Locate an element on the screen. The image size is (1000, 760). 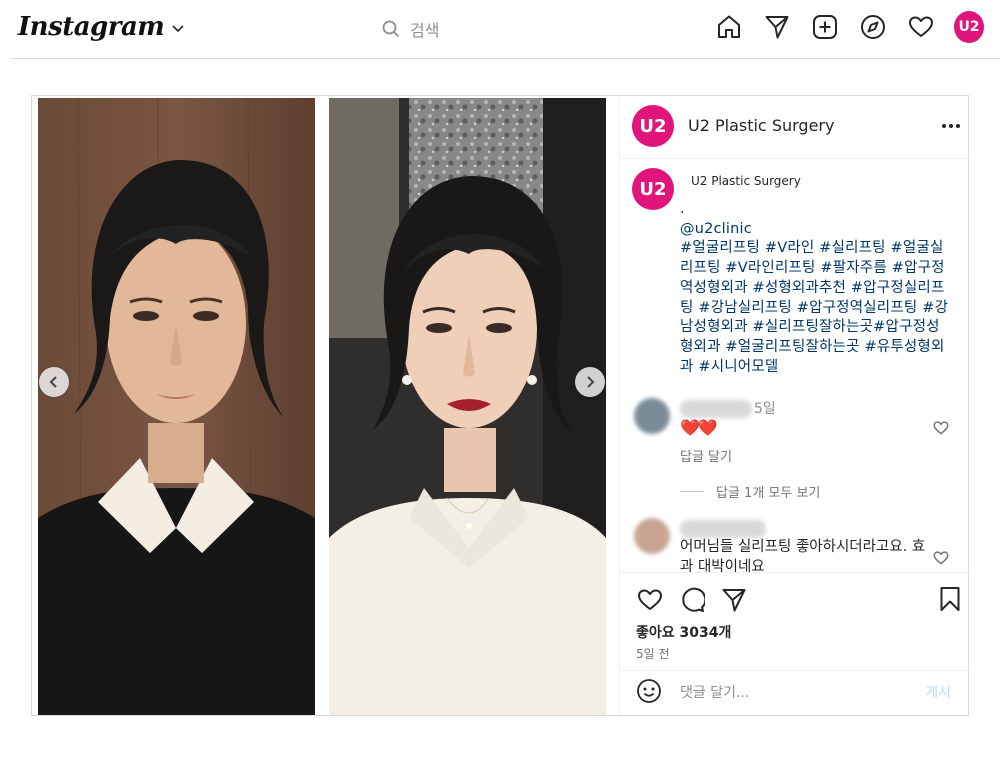
composer-divider is located at coordinates (794, 670).